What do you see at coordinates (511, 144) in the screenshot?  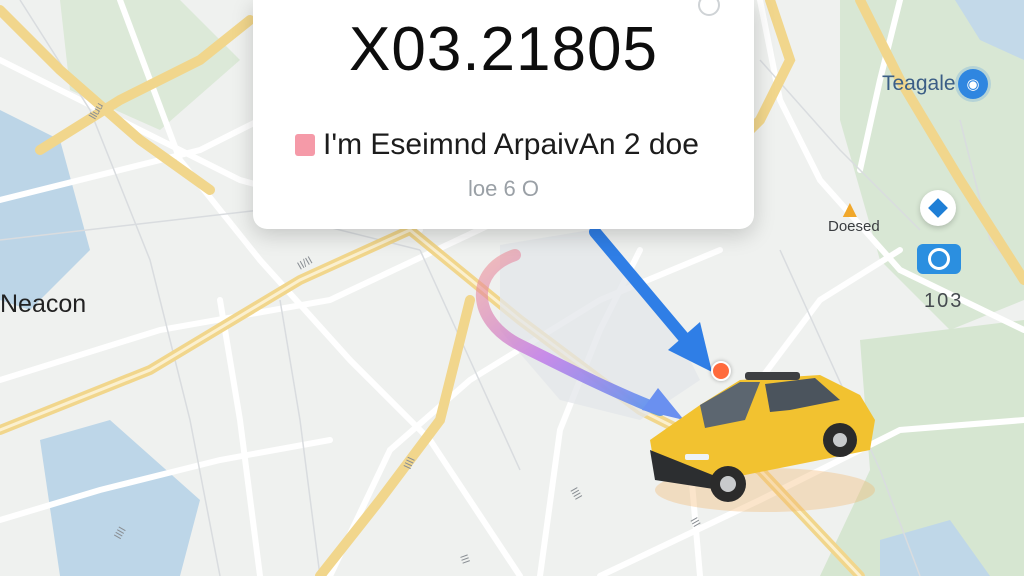 I see `trip-status-text: I'm Eseimnd ArpaivAn 2 doe` at bounding box center [511, 144].